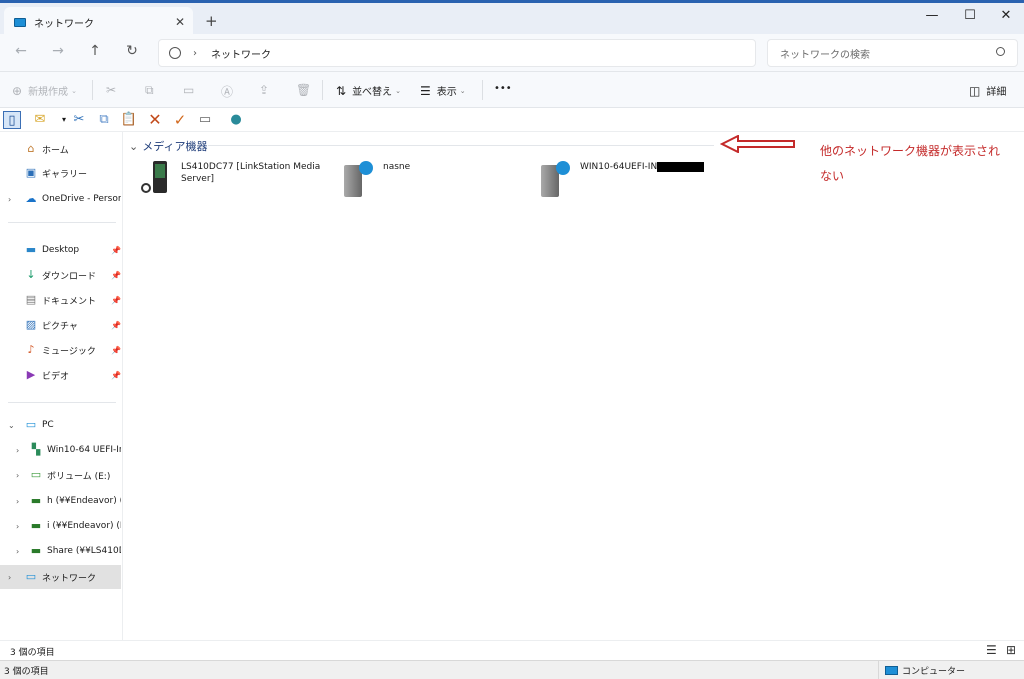  Describe the element at coordinates (32, 653) in the screenshot. I see `item-count: 3 個の項目` at that location.